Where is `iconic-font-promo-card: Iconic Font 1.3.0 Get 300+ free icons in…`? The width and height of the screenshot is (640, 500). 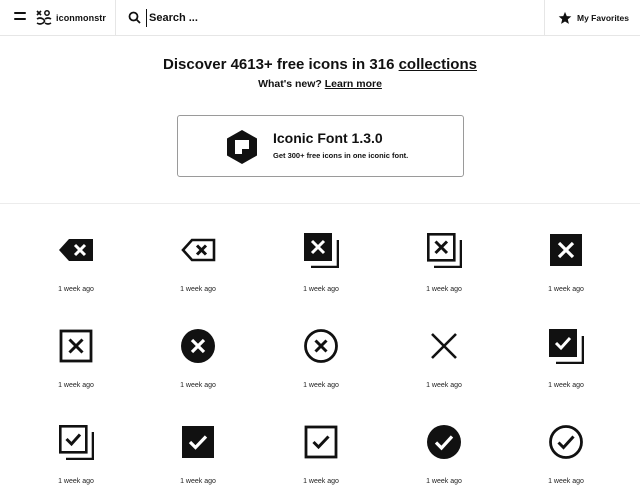
iconic-font-promo-card: Iconic Font 1.3.0 Get 300+ free icons in… is located at coordinates (320, 146).